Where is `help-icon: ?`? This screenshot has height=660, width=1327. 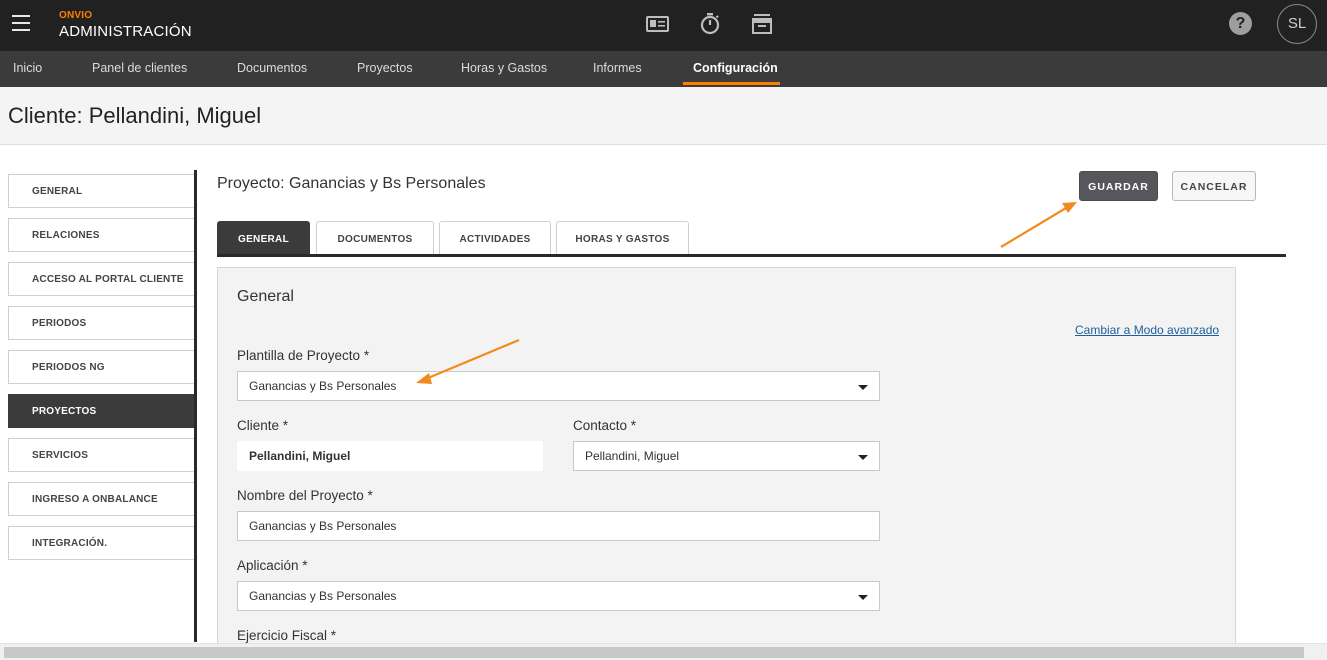 help-icon: ? is located at coordinates (1240, 23).